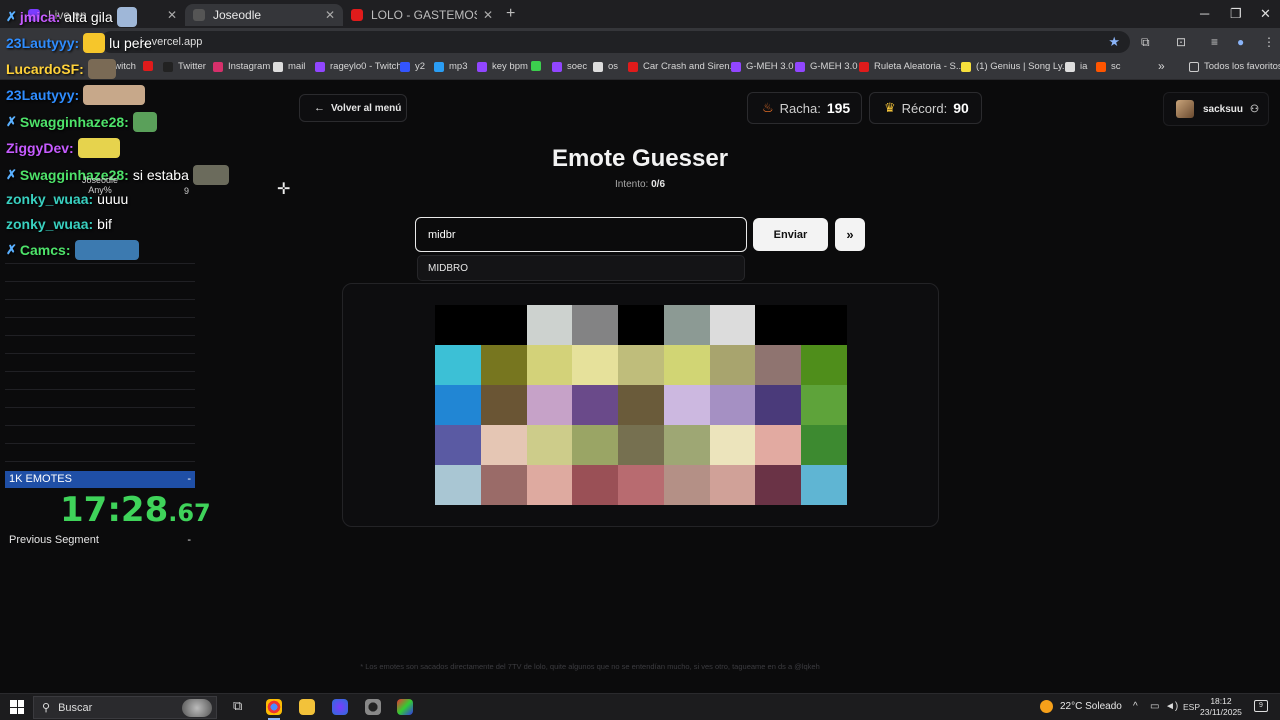  I want to click on taskbar-search: ⚲ Buscar, so click(125, 707).